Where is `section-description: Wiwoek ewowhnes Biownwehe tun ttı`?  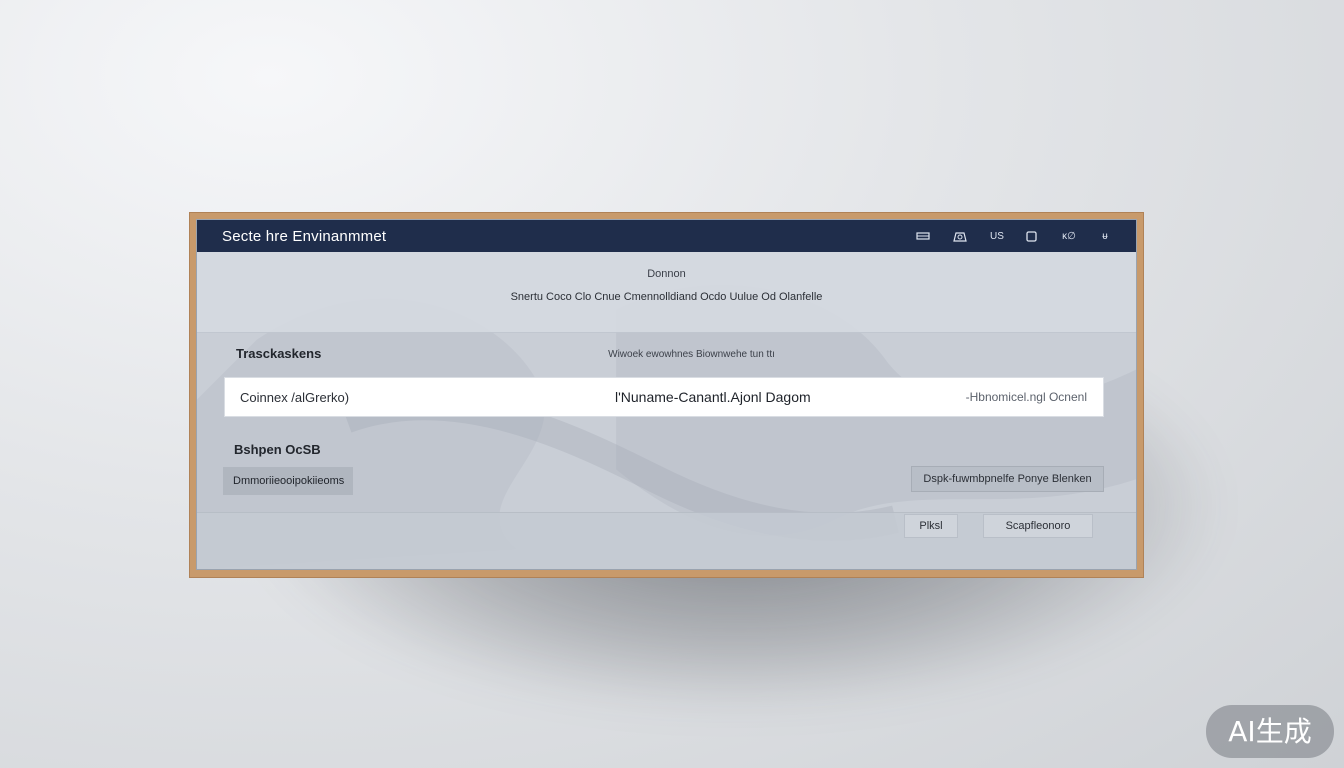 section-description: Wiwoek ewowhnes Biownwehe tun ttı is located at coordinates (691, 354).